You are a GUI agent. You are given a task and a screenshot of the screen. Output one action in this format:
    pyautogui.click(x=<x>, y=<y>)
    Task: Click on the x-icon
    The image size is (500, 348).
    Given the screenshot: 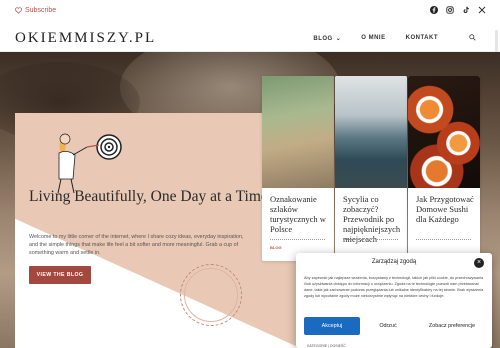 What is the action you would take?
    pyautogui.click(x=482, y=10)
    